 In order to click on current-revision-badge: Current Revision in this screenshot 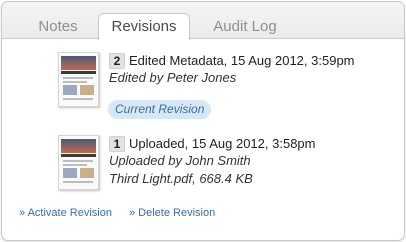, I will do `click(160, 109)`.